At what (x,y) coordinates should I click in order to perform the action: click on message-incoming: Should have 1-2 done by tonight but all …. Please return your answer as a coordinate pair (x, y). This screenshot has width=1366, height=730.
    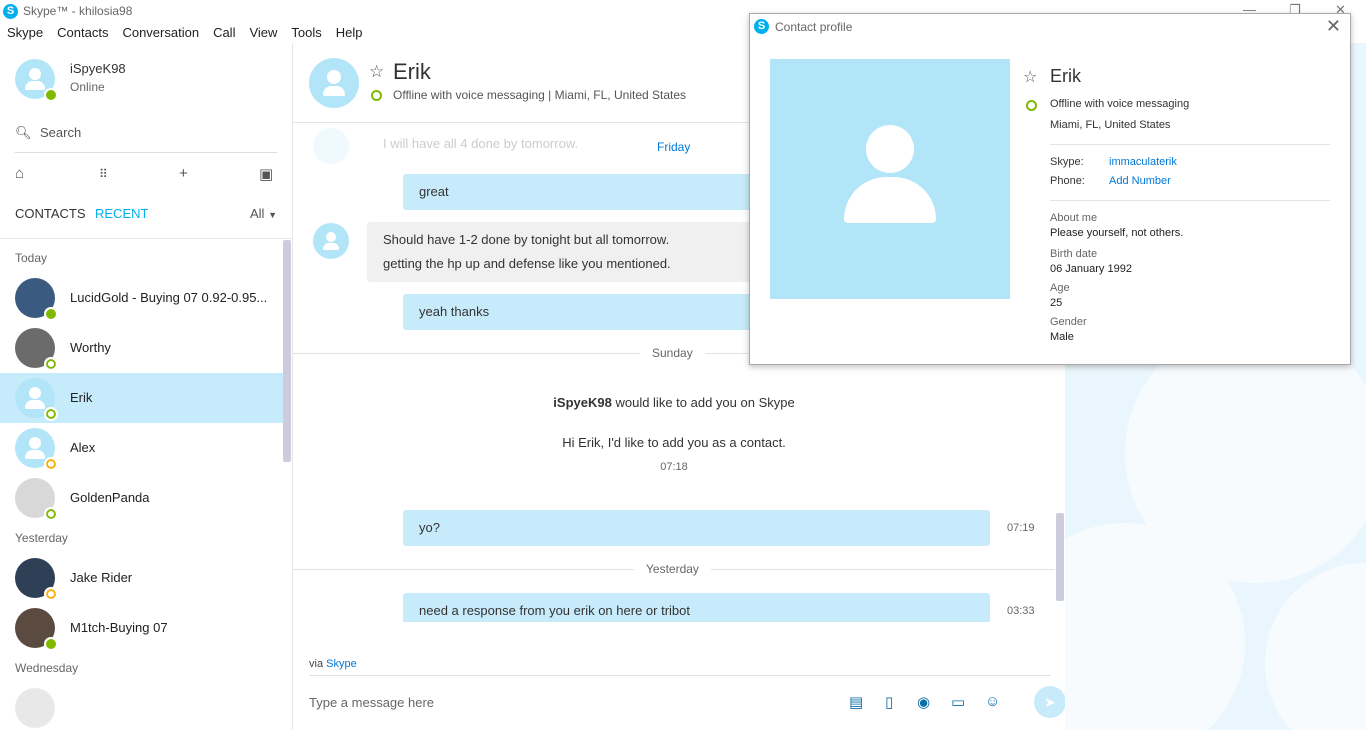
    Looking at the image, I should click on (567, 252).